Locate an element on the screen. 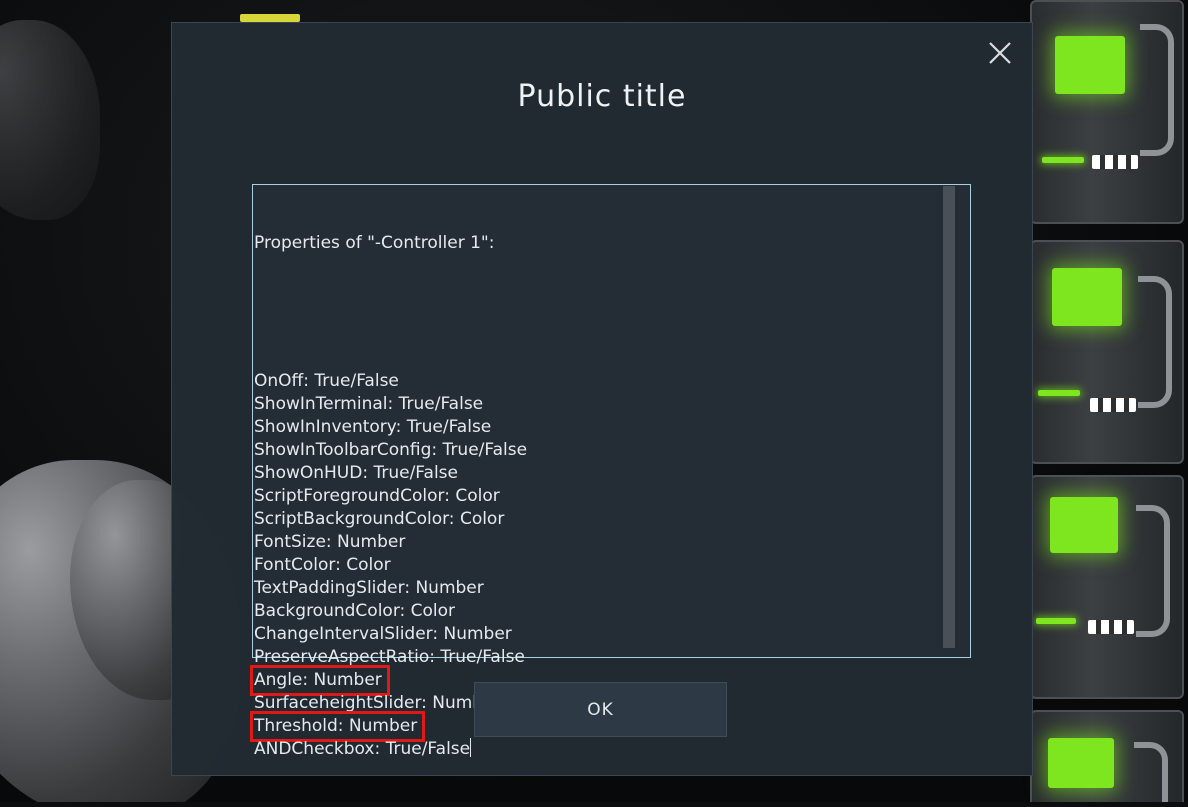 Image resolution: width=1188 pixels, height=807 pixels. property-text: SurfaceheightSlider: Number is located at coordinates (377, 703).